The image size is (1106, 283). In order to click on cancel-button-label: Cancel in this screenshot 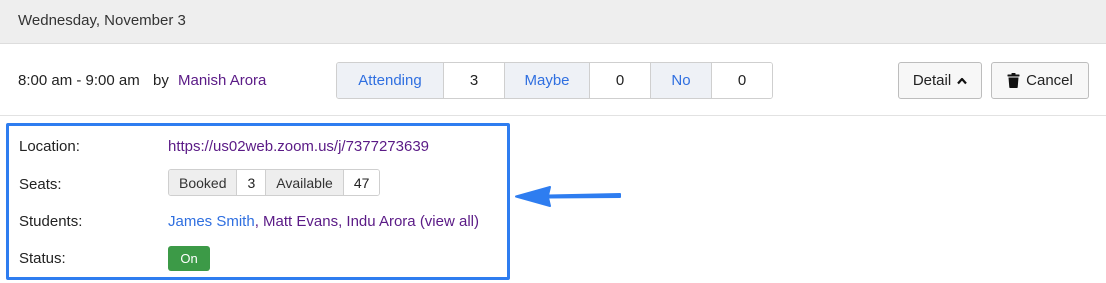, I will do `click(1049, 80)`.